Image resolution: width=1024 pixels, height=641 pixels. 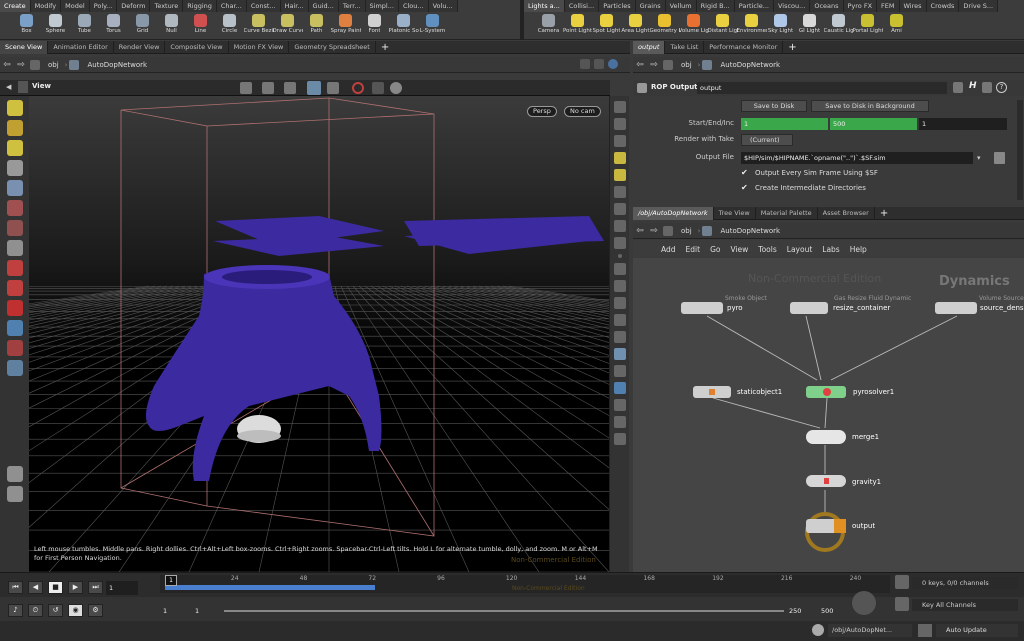 What do you see at coordinates (800, 249) in the screenshot?
I see `menu-layout: Layout` at bounding box center [800, 249].